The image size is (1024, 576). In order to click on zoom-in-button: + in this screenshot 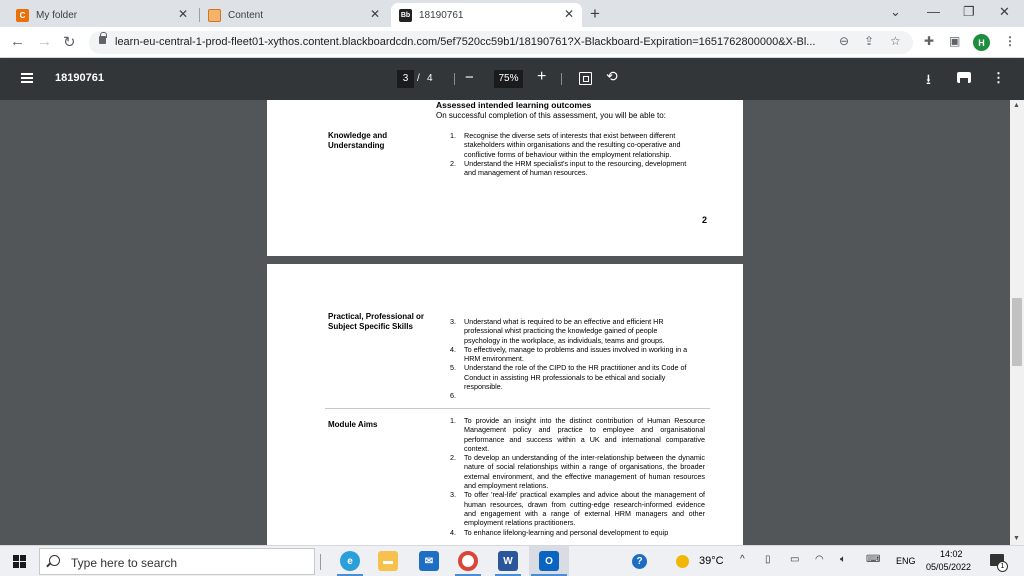, I will do `click(541, 77)`.